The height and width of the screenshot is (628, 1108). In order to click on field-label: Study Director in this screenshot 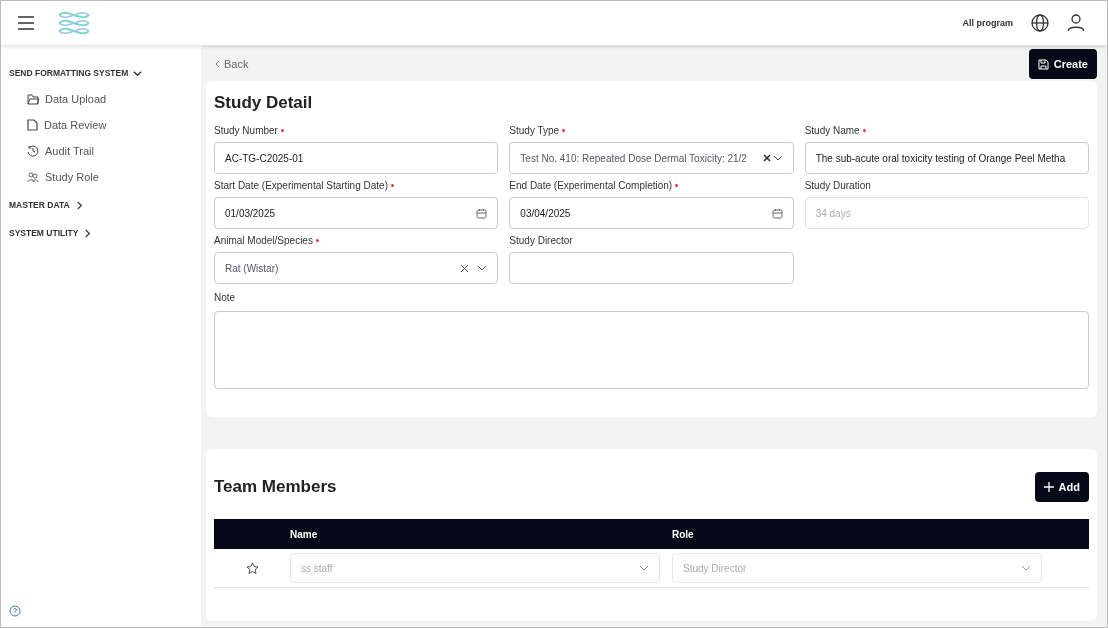, I will do `click(541, 241)`.